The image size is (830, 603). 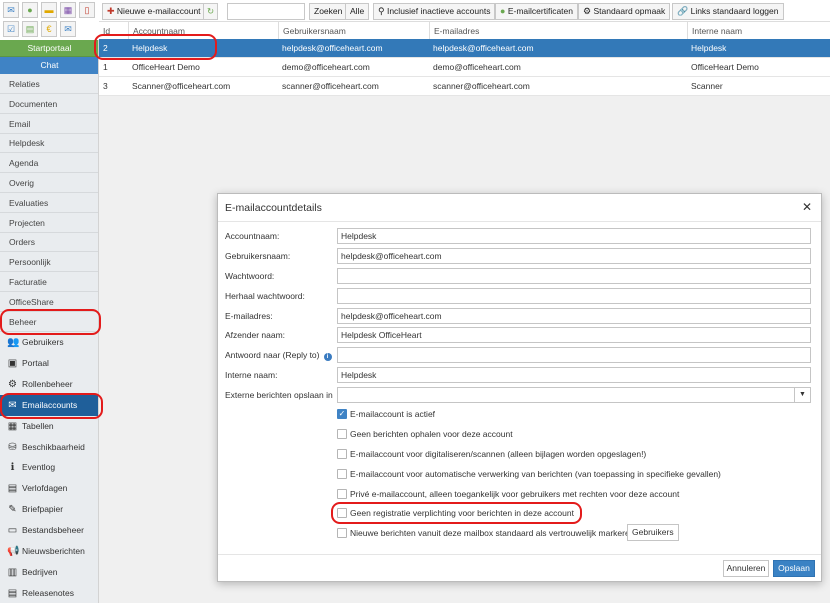 I want to click on e-mailadres-input: helpdesk@officeheart.com, so click(x=574, y=316).